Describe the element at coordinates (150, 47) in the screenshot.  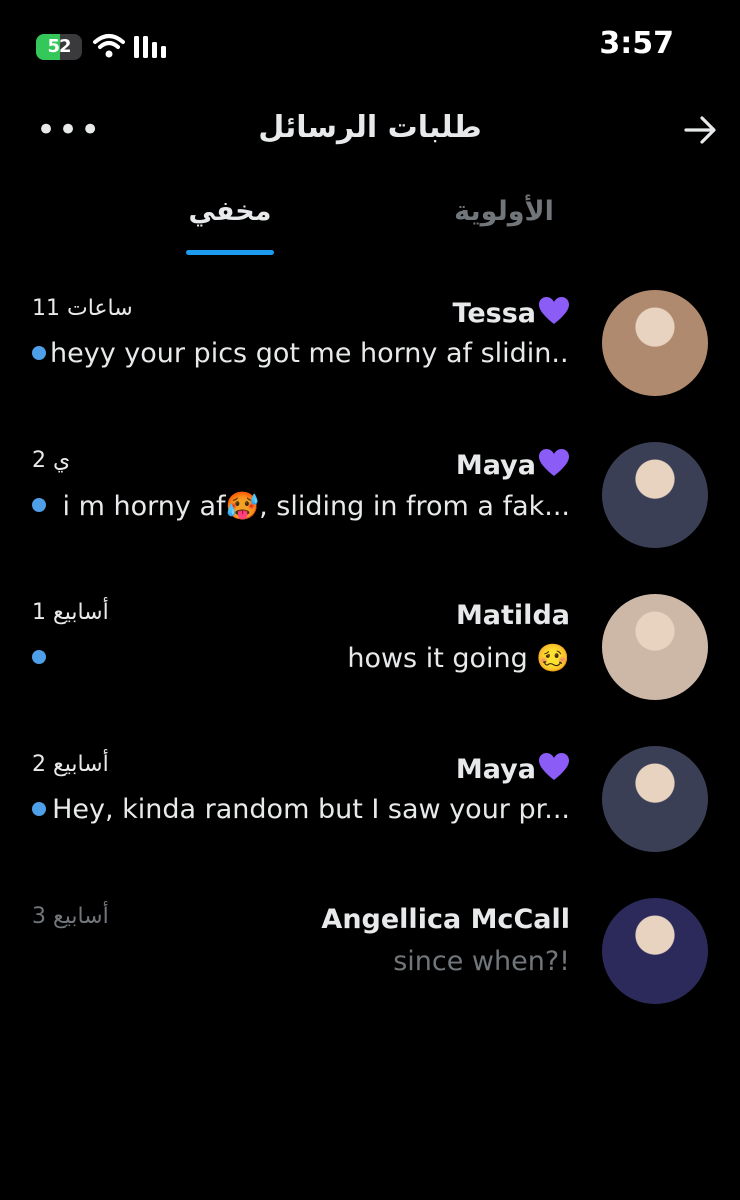
I see `cellular-signal-icon` at that location.